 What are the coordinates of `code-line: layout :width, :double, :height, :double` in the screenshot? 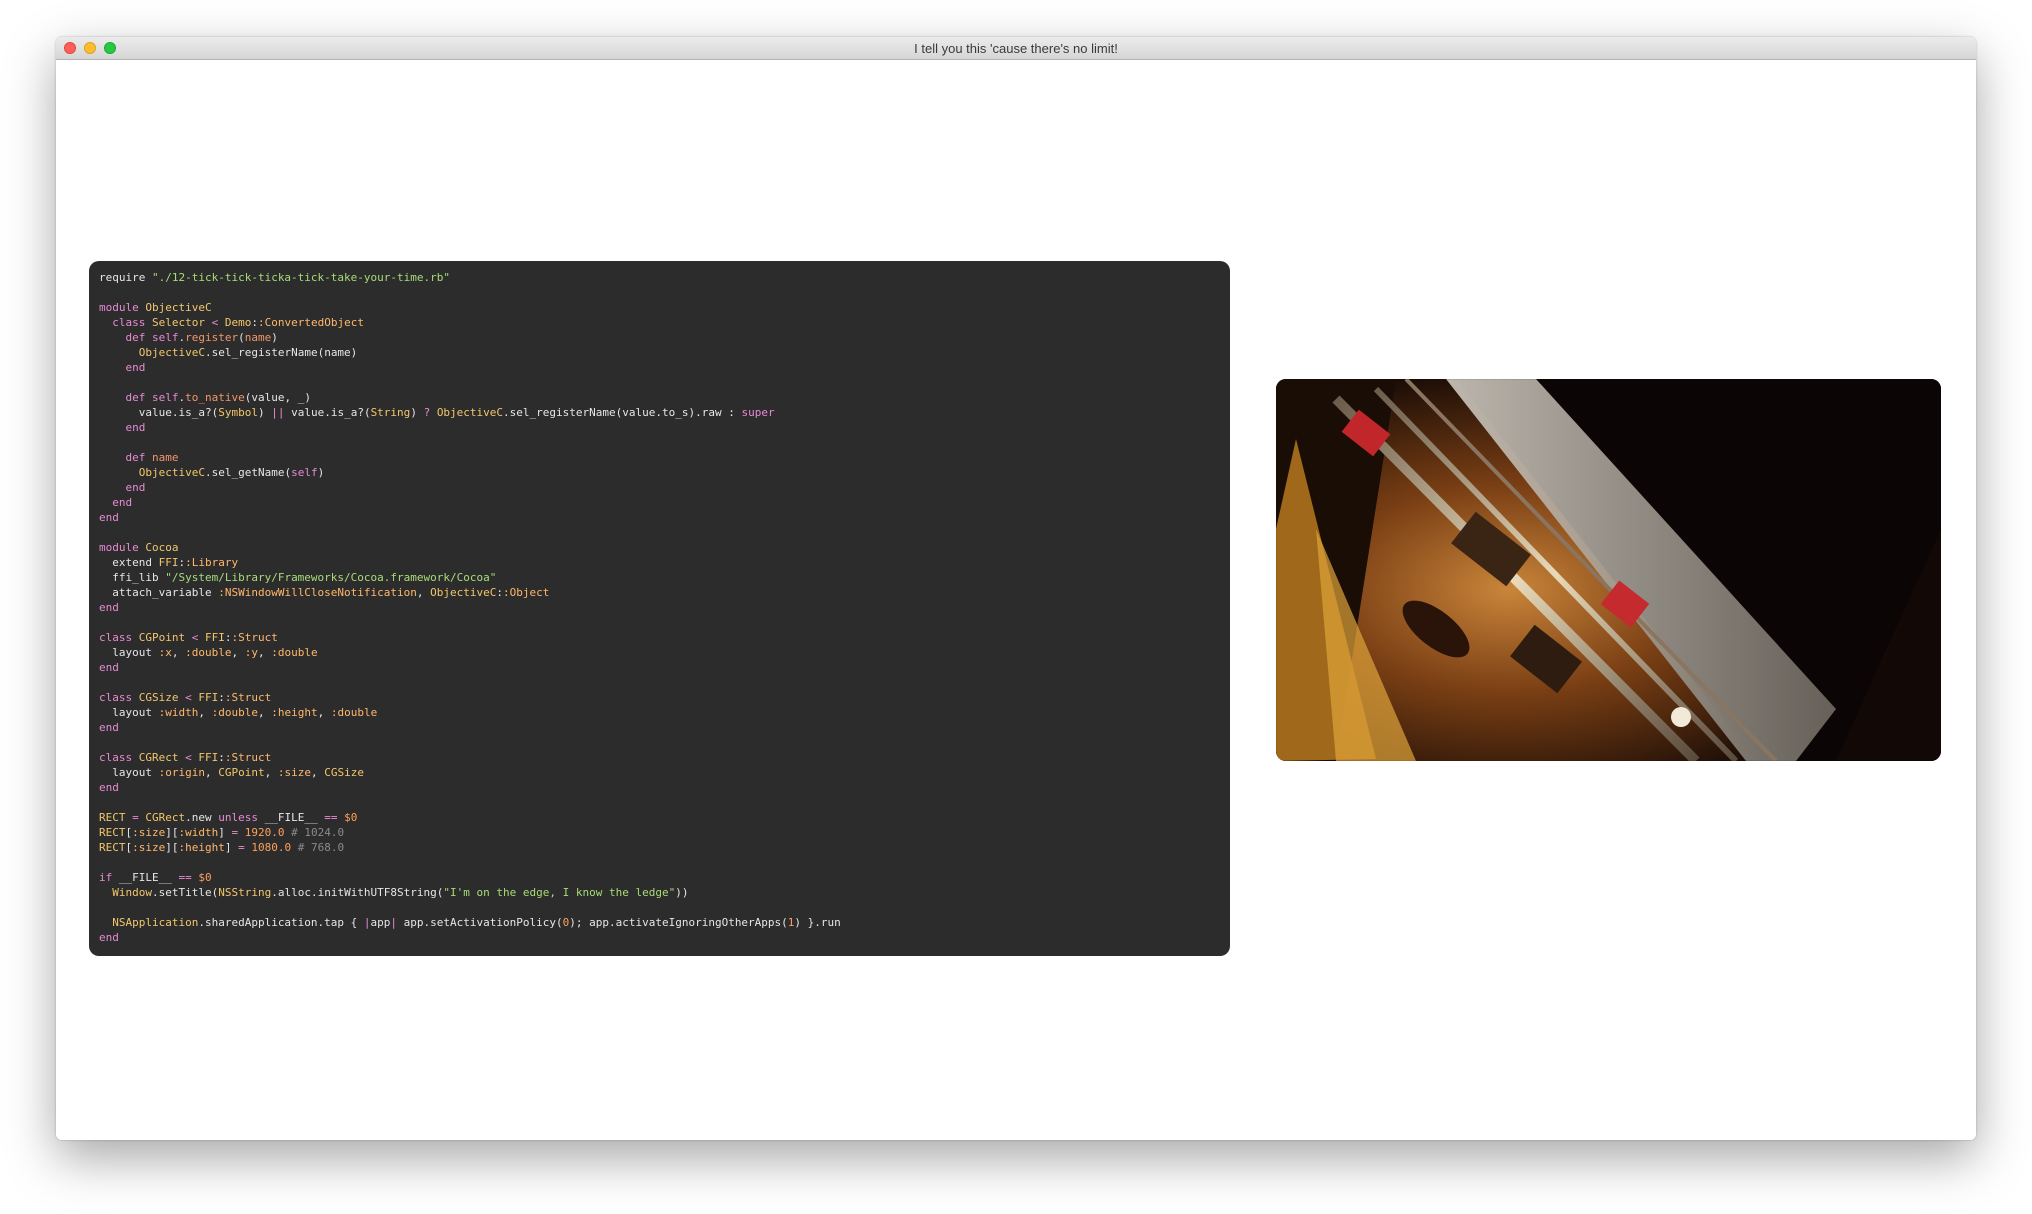 It's located at (238, 712).